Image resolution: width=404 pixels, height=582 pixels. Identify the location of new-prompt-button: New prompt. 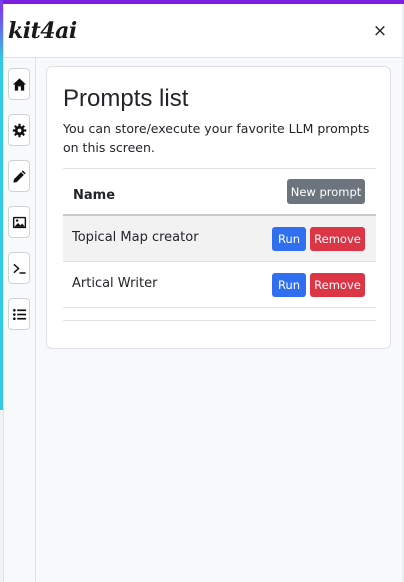
(326, 191).